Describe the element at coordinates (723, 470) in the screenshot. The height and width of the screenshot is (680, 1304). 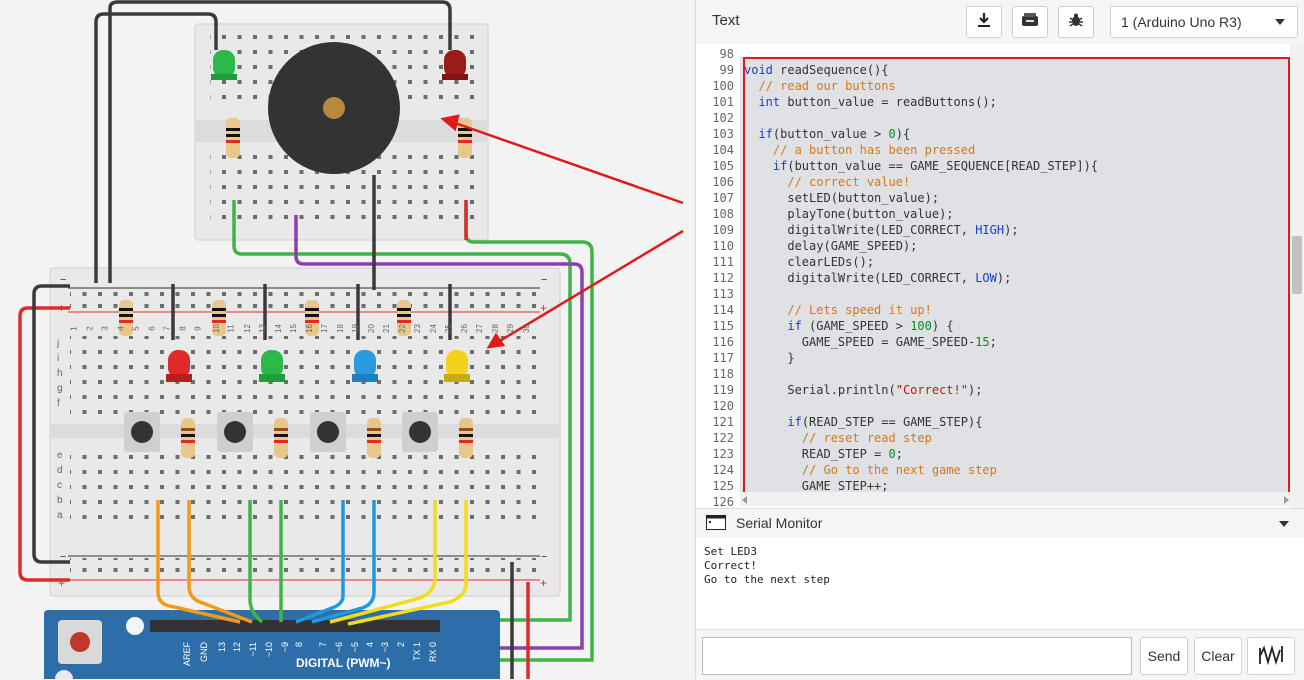
I see `line-number: 124` at that location.